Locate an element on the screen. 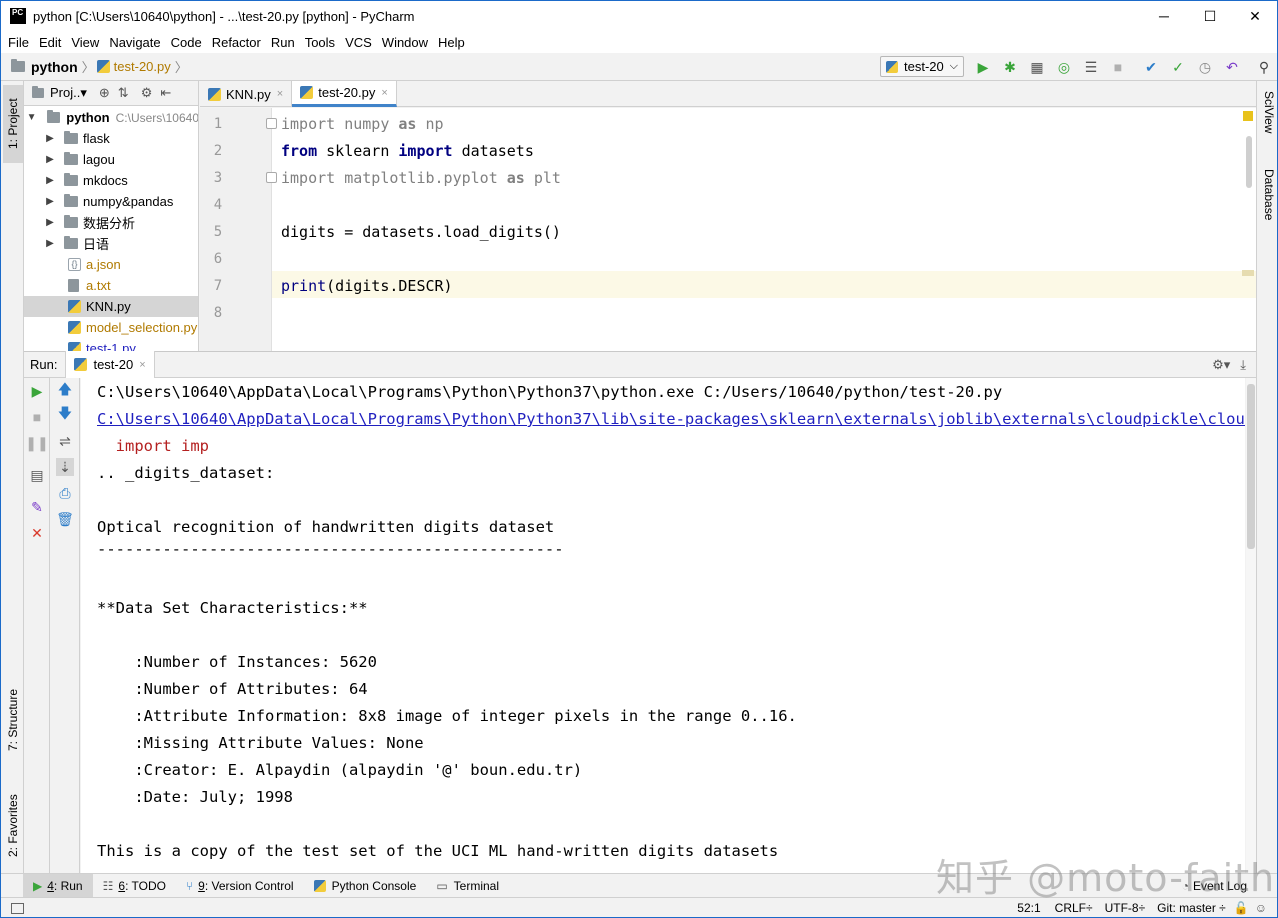 This screenshot has width=1278, height=918. caret-position: 52:1 is located at coordinates (1028, 908).